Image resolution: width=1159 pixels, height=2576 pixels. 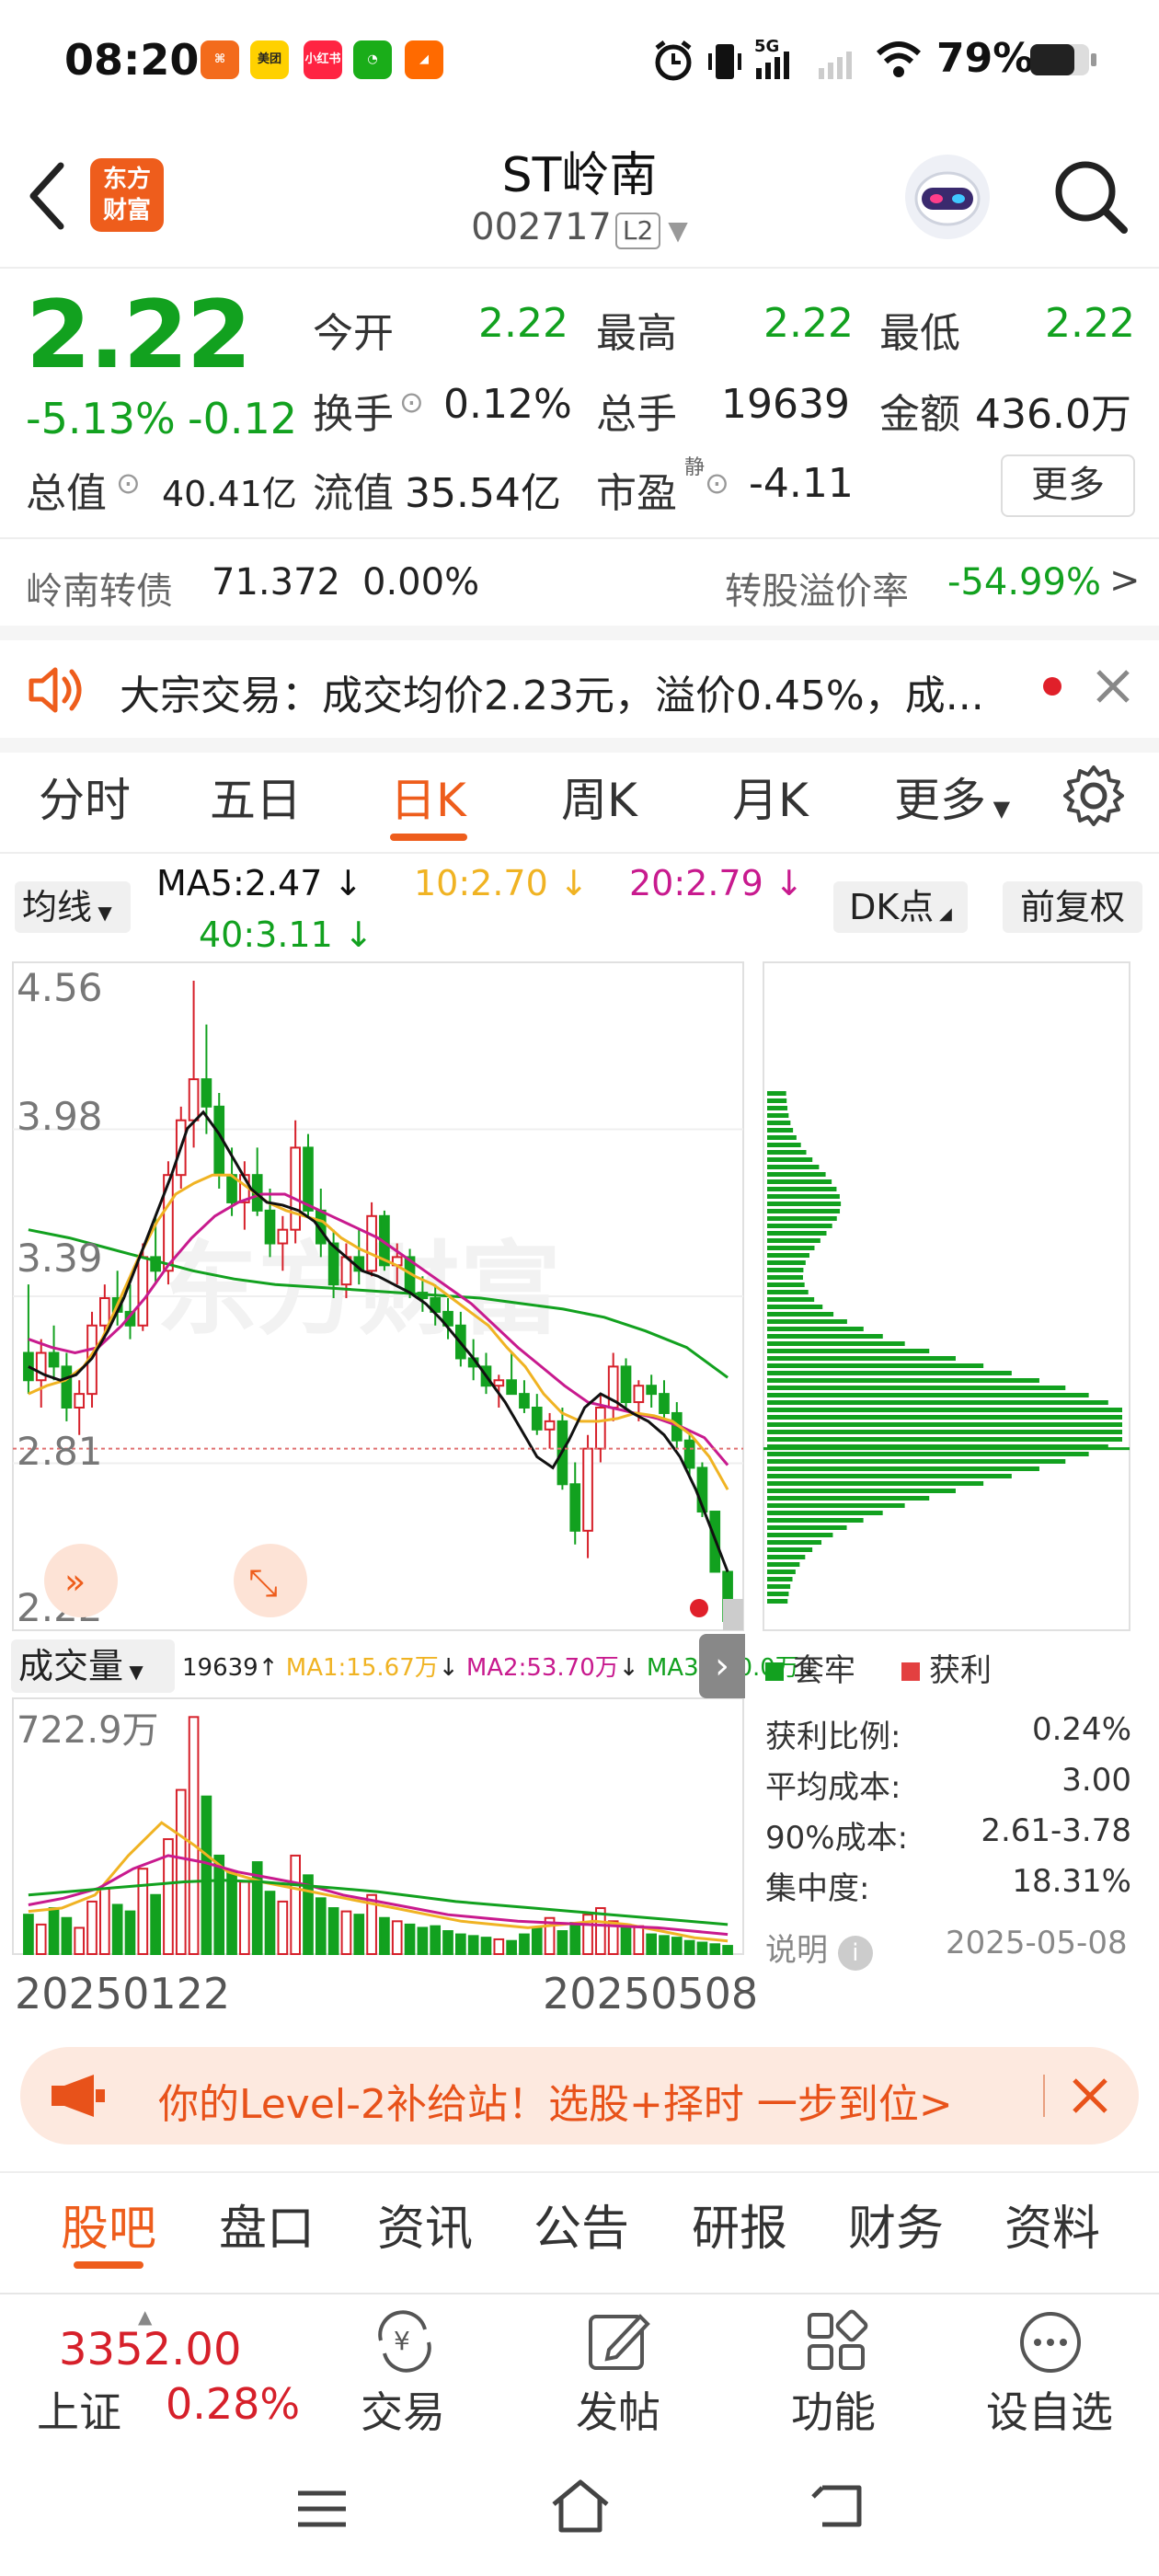 What do you see at coordinates (353, 333) in the screenshot?
I see `open-label: 今开` at bounding box center [353, 333].